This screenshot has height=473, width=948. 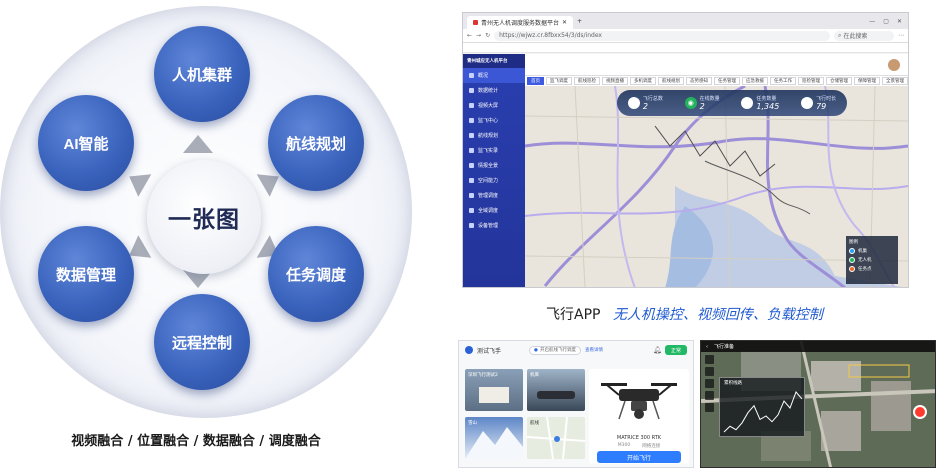 I want to click on route-dispatch-pill: ● 开启航线飞行调度, so click(x=555, y=350).